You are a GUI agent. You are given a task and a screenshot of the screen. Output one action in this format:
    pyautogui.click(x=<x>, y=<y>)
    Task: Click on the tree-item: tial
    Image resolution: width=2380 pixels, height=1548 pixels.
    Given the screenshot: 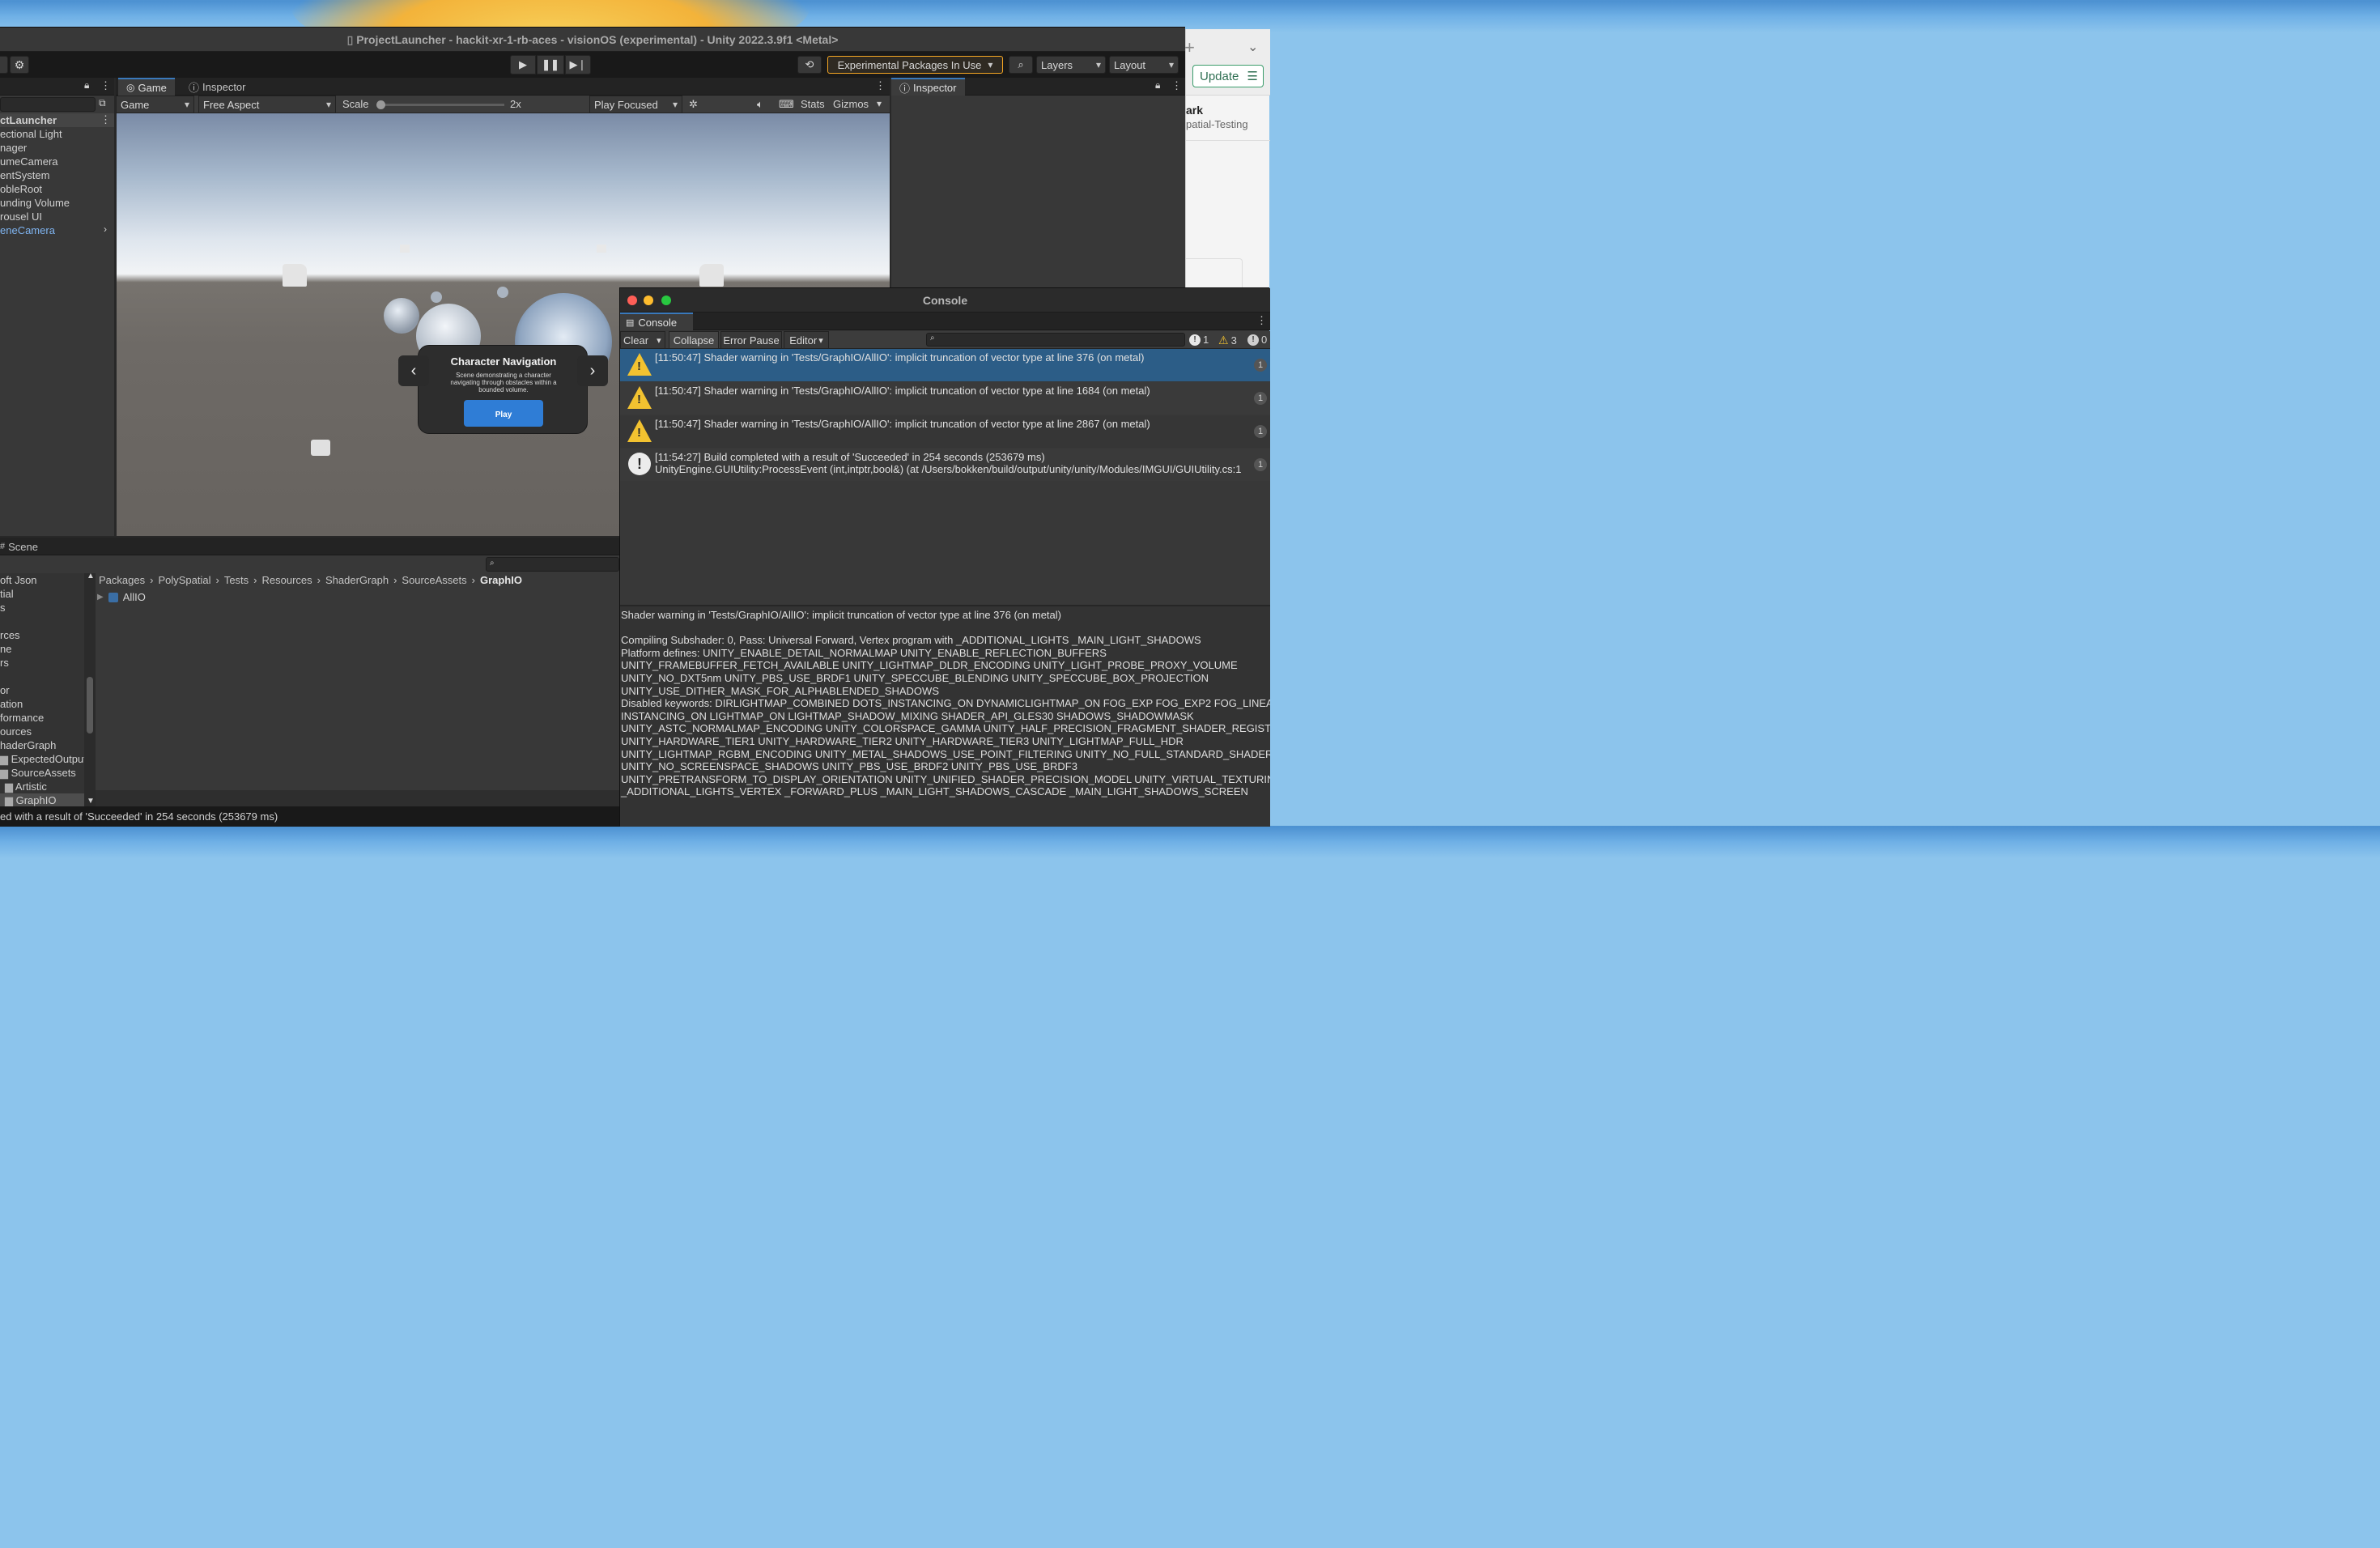 What is the action you would take?
    pyautogui.click(x=7, y=594)
    